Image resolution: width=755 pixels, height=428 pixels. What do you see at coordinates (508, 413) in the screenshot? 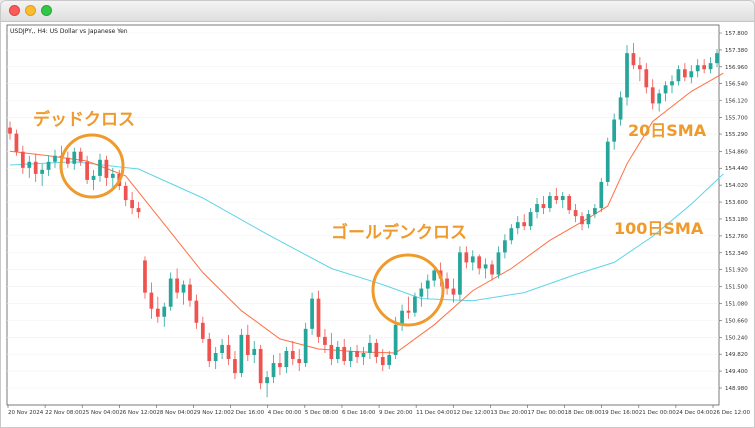
I see `time-tick-label: 13 Dec 20:00` at bounding box center [508, 413].